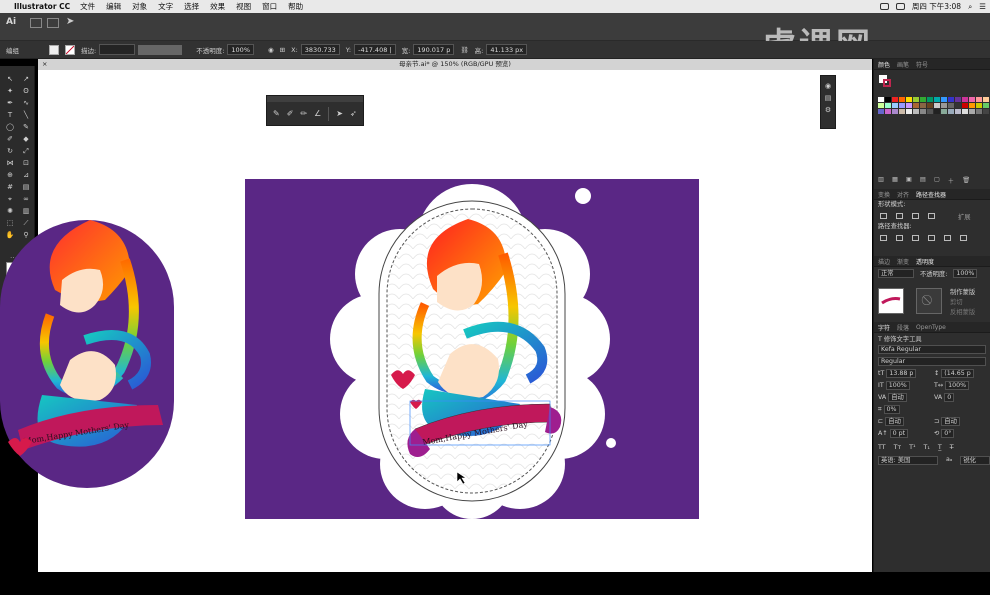 The width and height of the screenshot is (990, 595). I want to click on fill-stroke-mini, so click(885, 81).